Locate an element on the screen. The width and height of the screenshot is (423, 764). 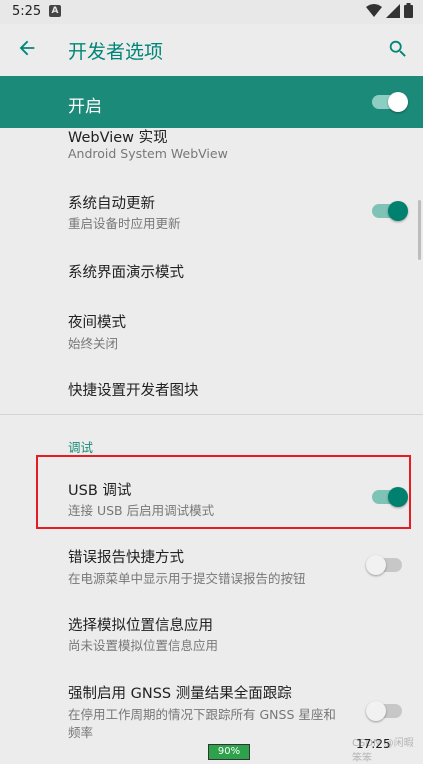
item-title: 错误报告快捷方式 is located at coordinates (126, 558).